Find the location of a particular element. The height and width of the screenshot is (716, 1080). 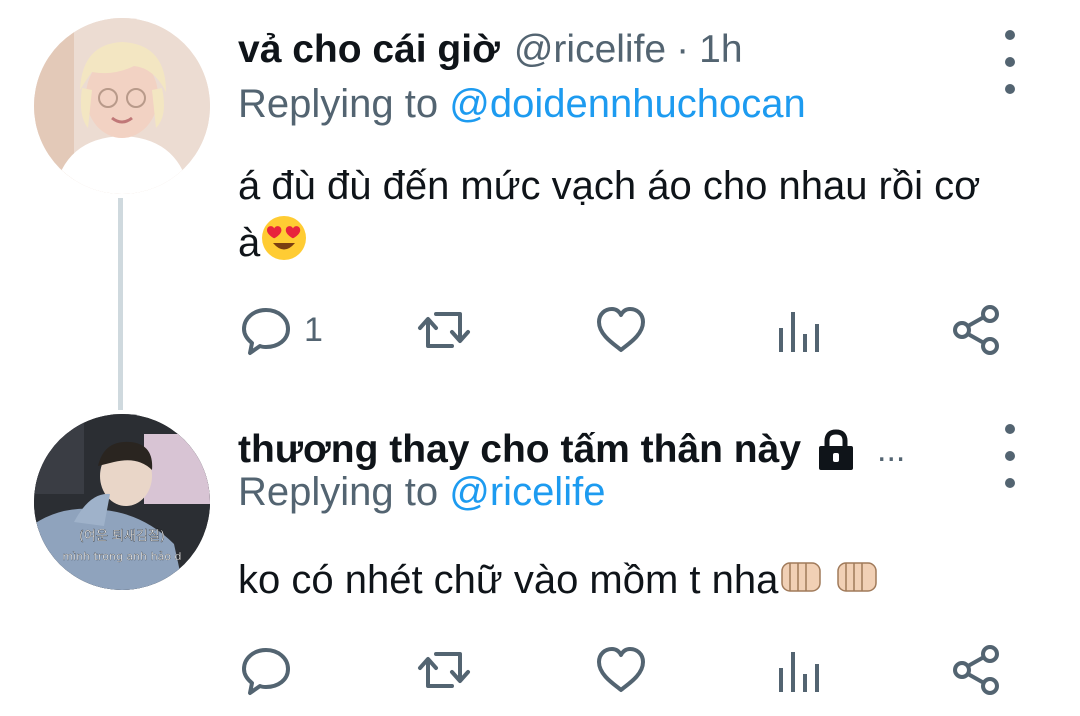

avatar-caption-2: mình trong anh hảo d is located at coordinates (121, 556).